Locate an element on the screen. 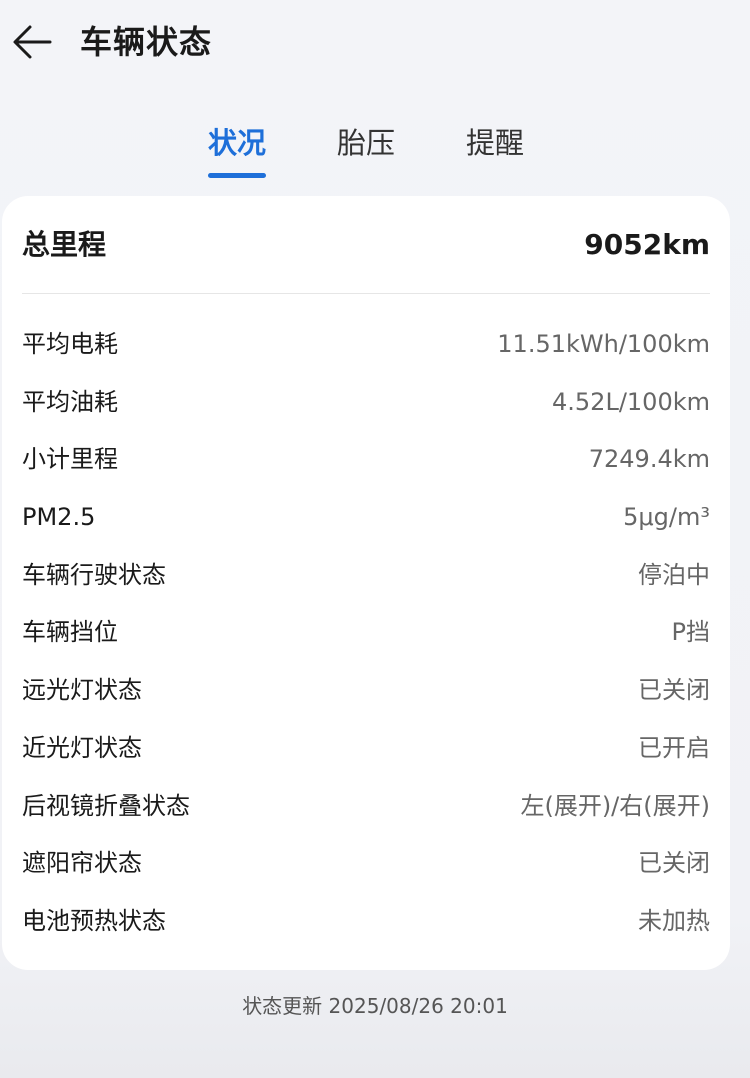 The height and width of the screenshot is (1078, 750). row-value: 左(展开)/右(展开) is located at coordinates (615, 805).